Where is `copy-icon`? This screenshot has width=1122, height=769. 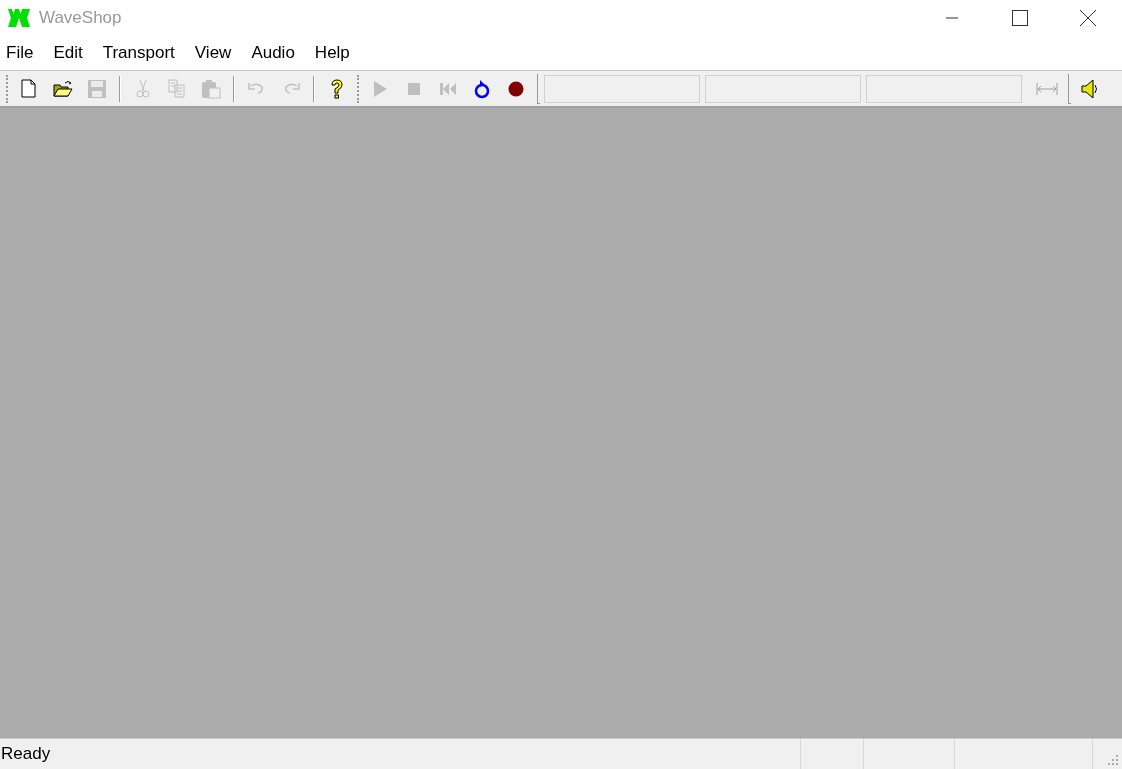 copy-icon is located at coordinates (177, 88).